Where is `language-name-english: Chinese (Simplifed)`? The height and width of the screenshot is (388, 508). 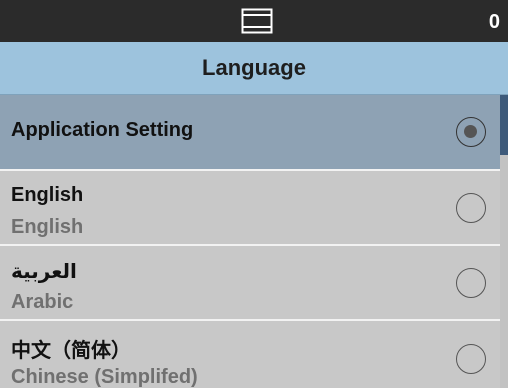
language-name-english: Chinese (Simplifed) is located at coordinates (104, 377).